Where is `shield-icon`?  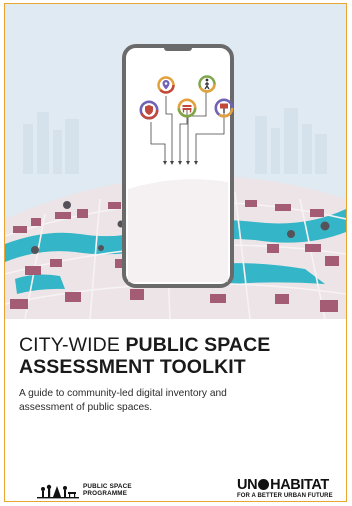
shield-icon is located at coordinates (149, 110).